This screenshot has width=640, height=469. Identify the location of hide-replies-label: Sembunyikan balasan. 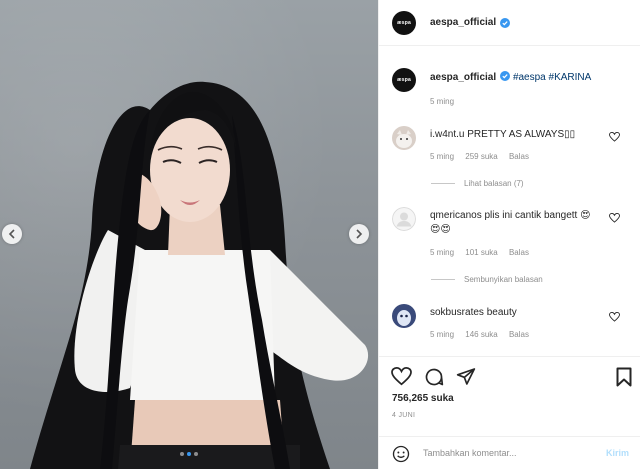
(503, 279).